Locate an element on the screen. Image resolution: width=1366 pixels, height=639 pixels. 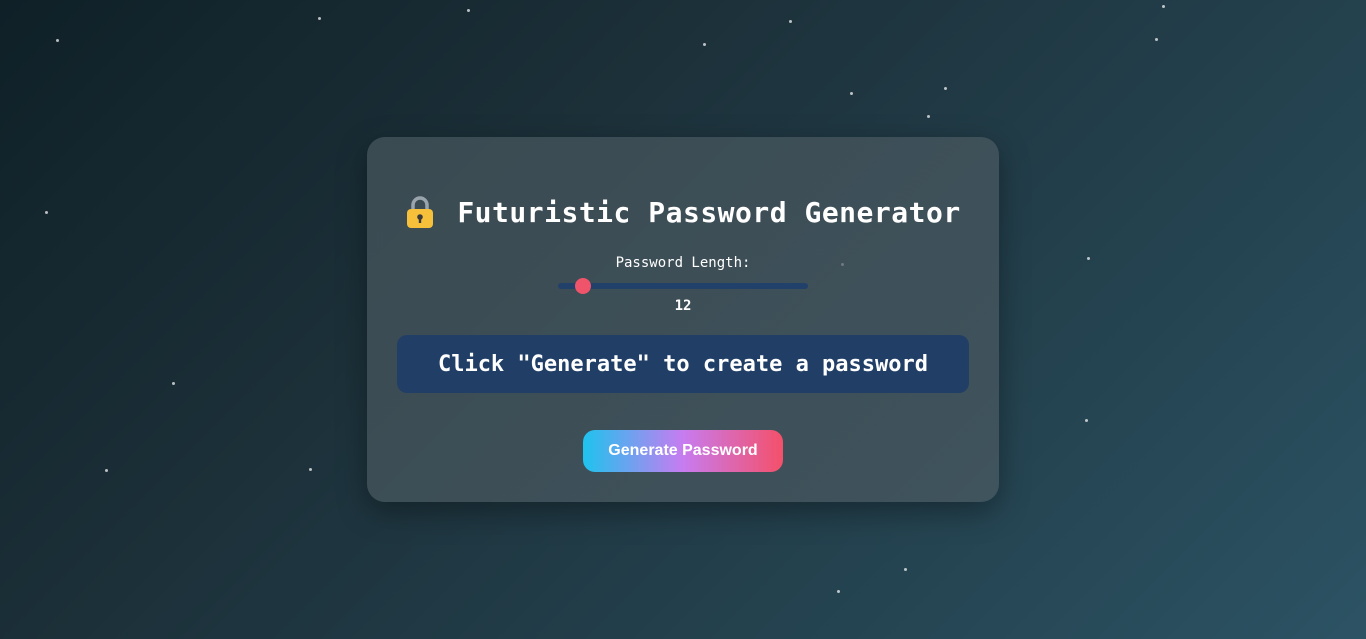
generate-password-button: Generate Password is located at coordinates (683, 451).